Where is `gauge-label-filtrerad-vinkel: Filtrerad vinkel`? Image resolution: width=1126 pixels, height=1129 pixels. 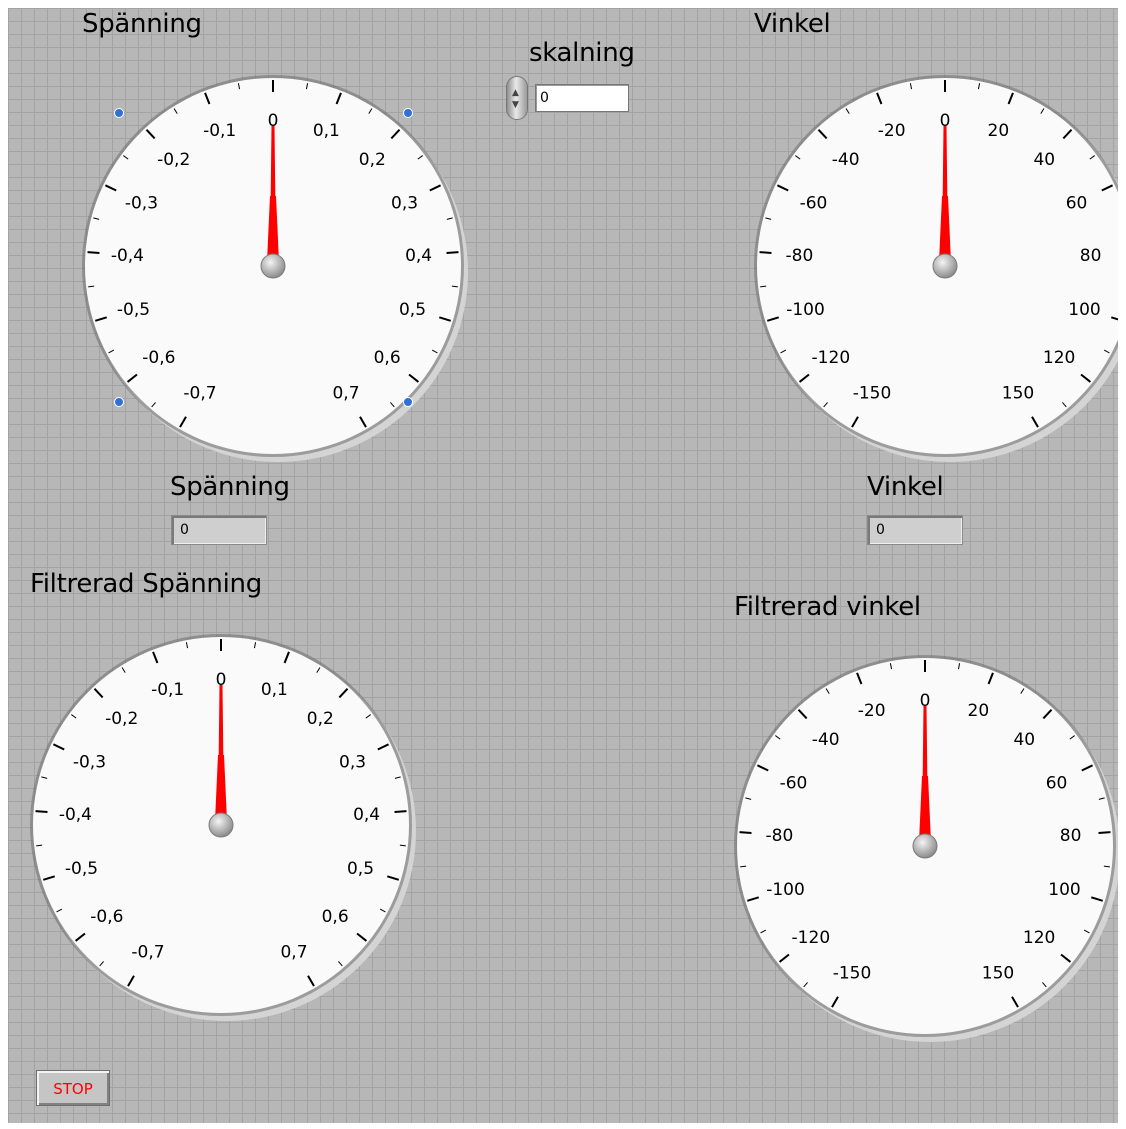 gauge-label-filtrerad-vinkel: Filtrerad vinkel is located at coordinates (827, 607).